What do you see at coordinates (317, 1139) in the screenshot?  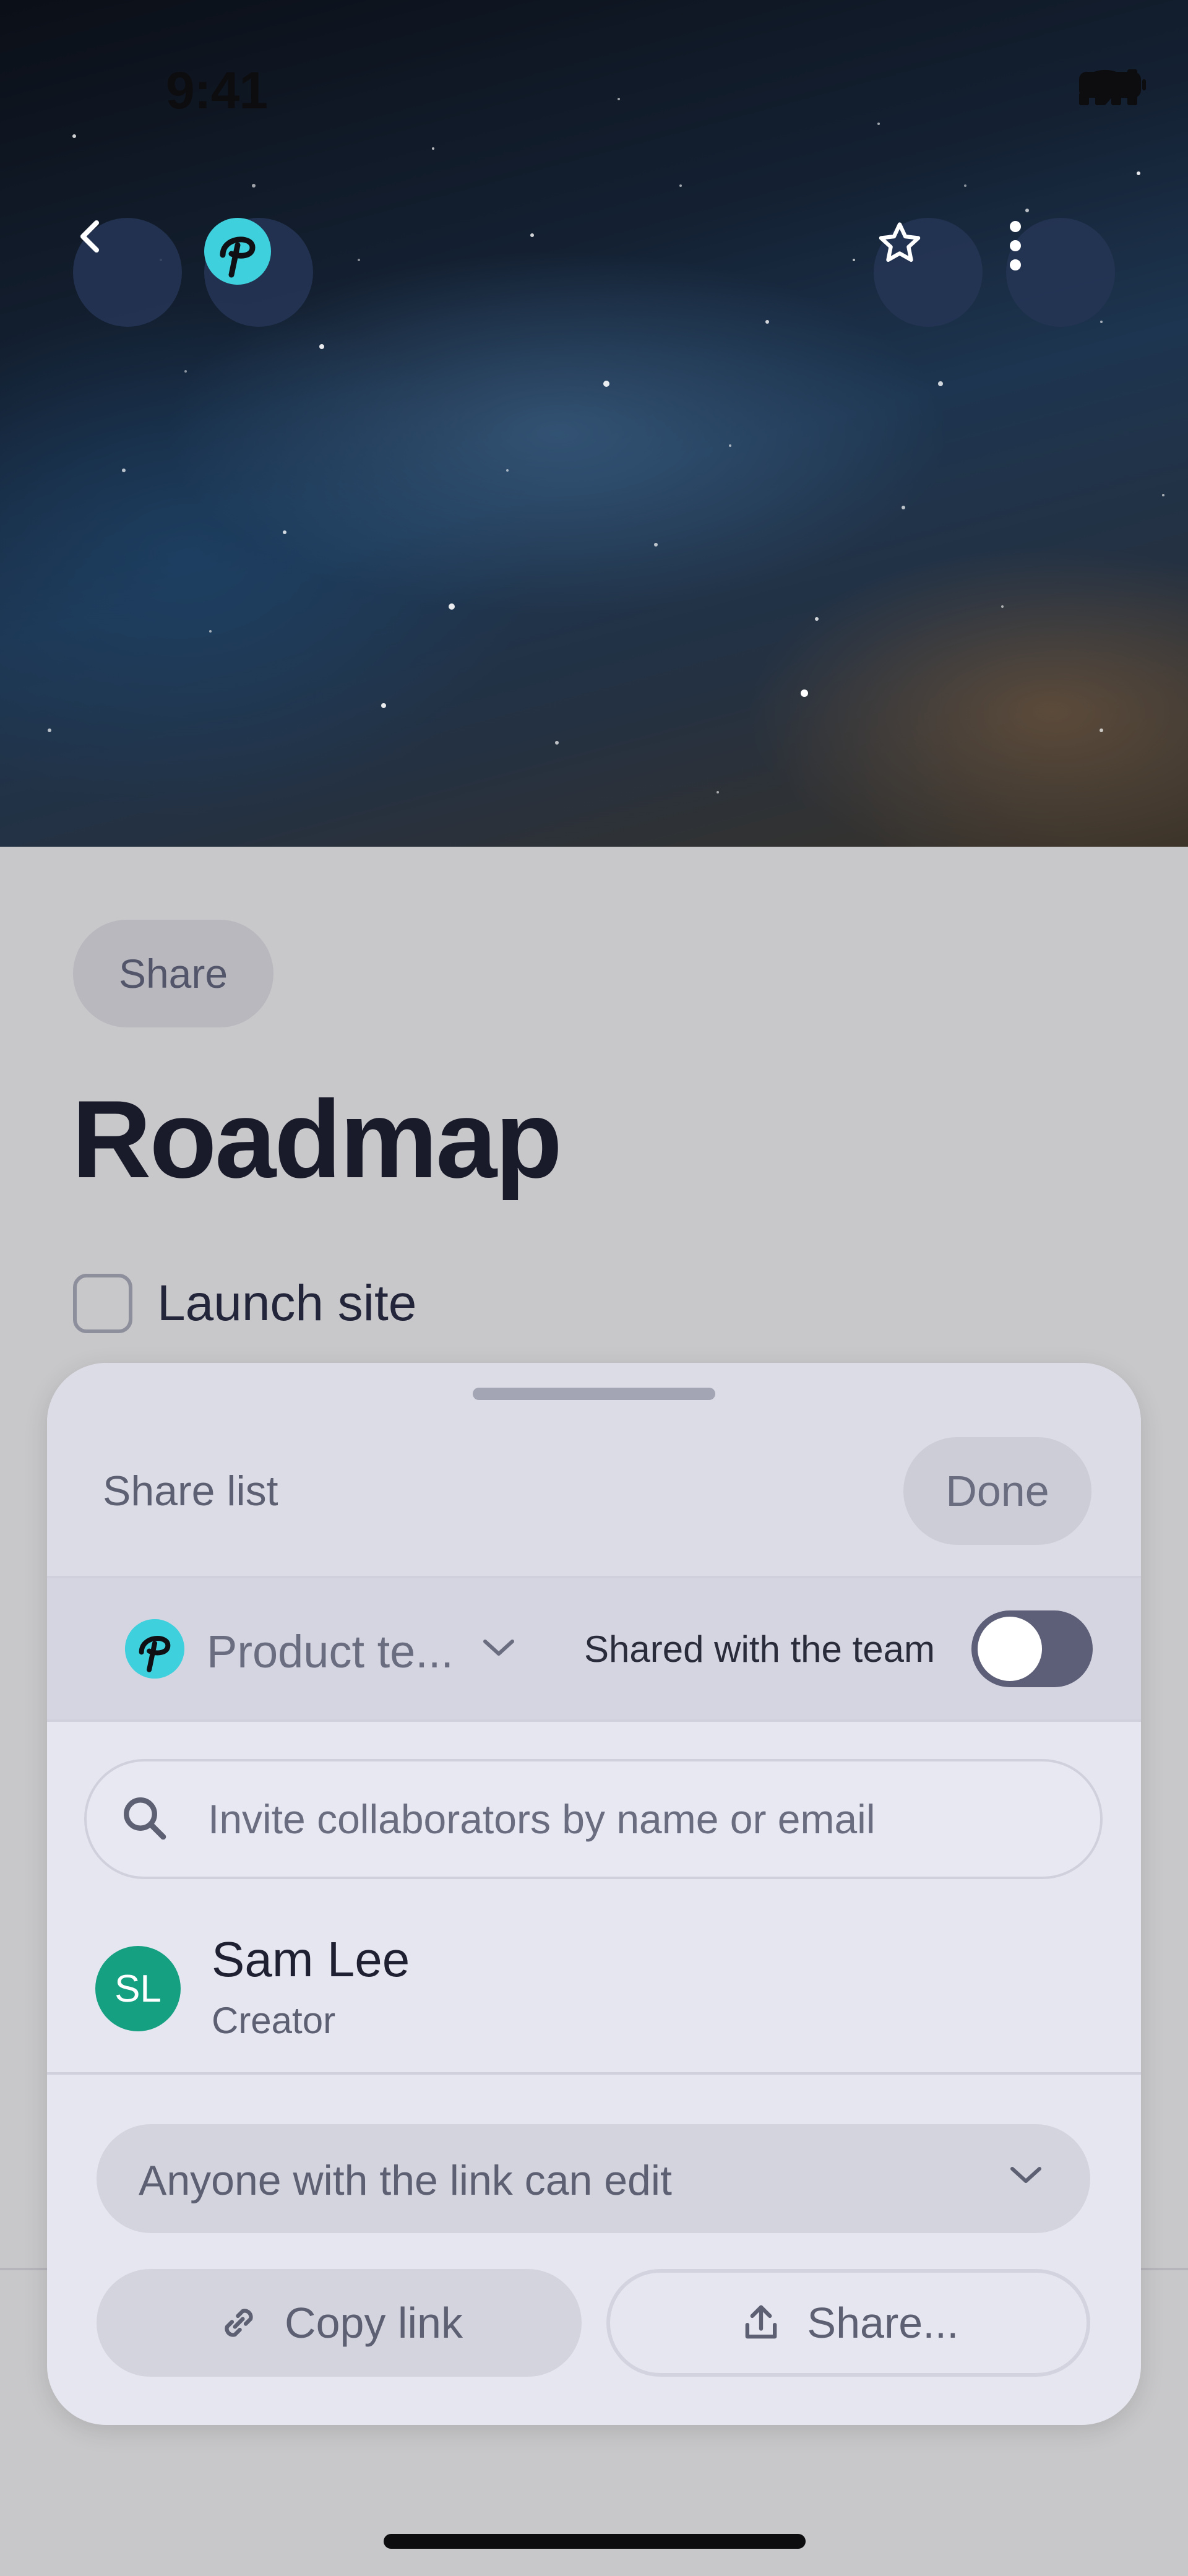 I see `page-title: Roadmap` at bounding box center [317, 1139].